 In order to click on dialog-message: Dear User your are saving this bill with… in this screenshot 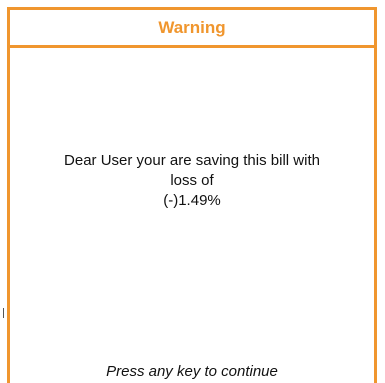, I will do `click(192, 181)`.